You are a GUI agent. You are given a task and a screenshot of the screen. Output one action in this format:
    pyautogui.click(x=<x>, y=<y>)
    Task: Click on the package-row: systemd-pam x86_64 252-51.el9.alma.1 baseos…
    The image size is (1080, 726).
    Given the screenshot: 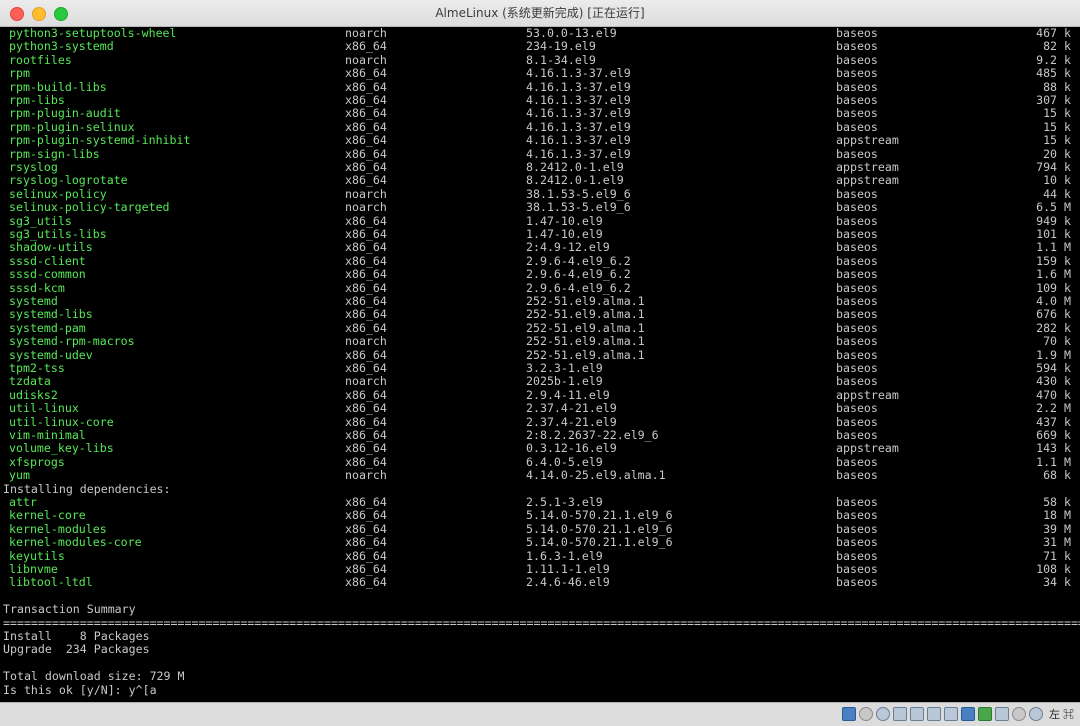 What is the action you would take?
    pyautogui.click(x=540, y=327)
    